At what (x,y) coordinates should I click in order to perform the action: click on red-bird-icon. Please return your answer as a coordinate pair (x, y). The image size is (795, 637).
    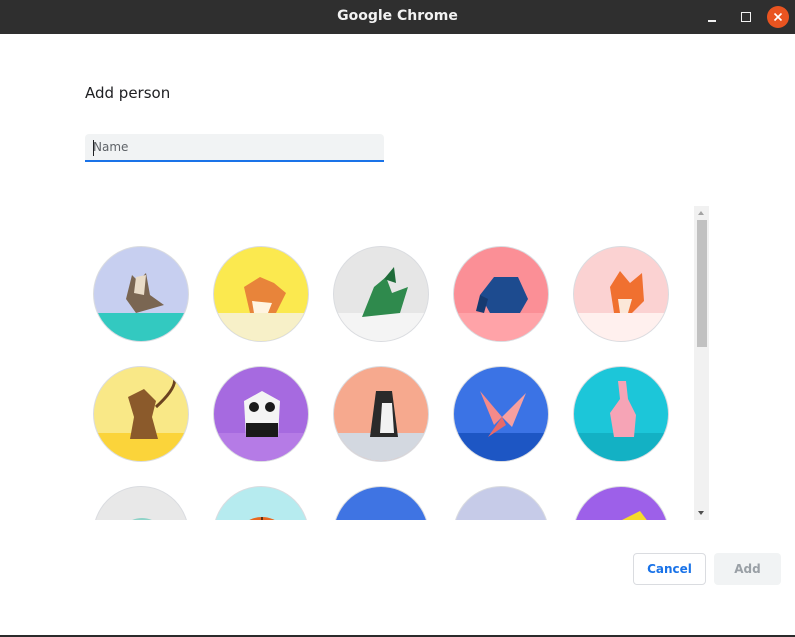
    Looking at the image, I should click on (501, 503).